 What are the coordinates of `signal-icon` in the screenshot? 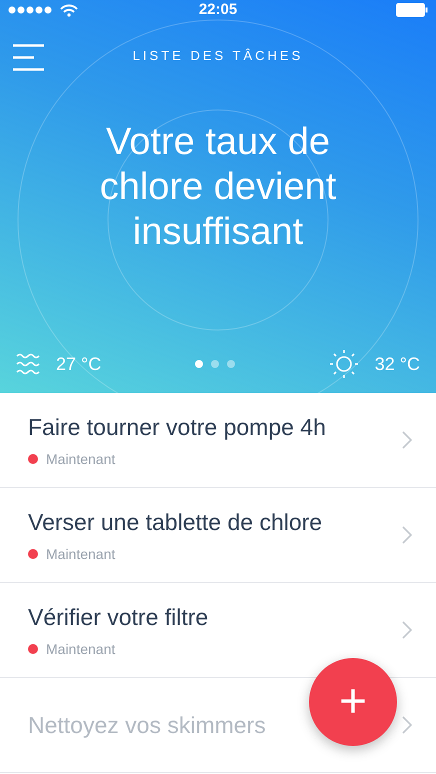 It's located at (30, 10).